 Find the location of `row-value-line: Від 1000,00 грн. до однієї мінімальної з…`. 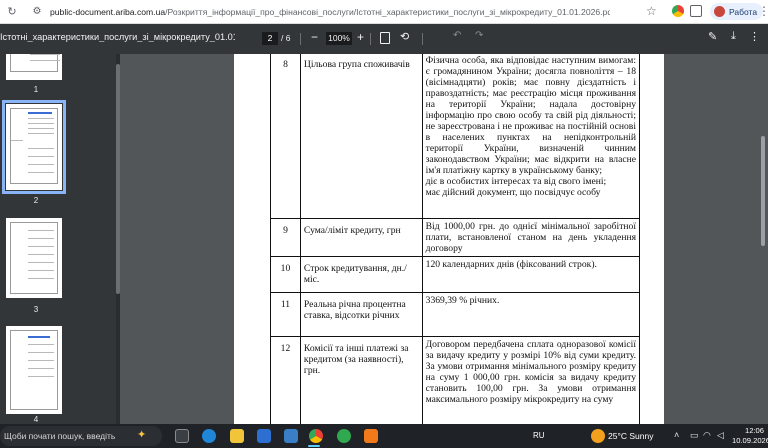

row-value-line: Від 1000,00 грн. до однієї мінімальної з… is located at coordinates (530, 237).